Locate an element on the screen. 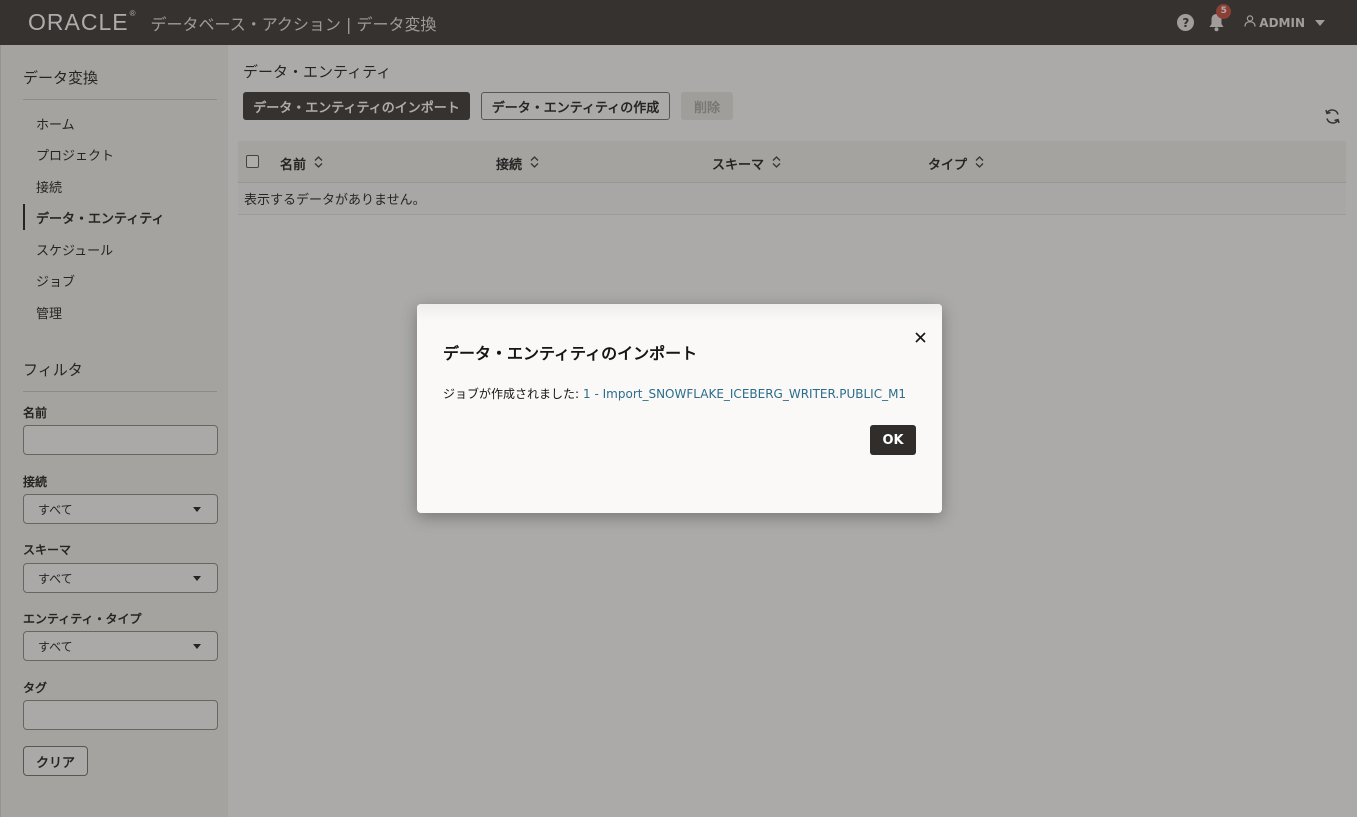  close-icon is located at coordinates (920, 337).